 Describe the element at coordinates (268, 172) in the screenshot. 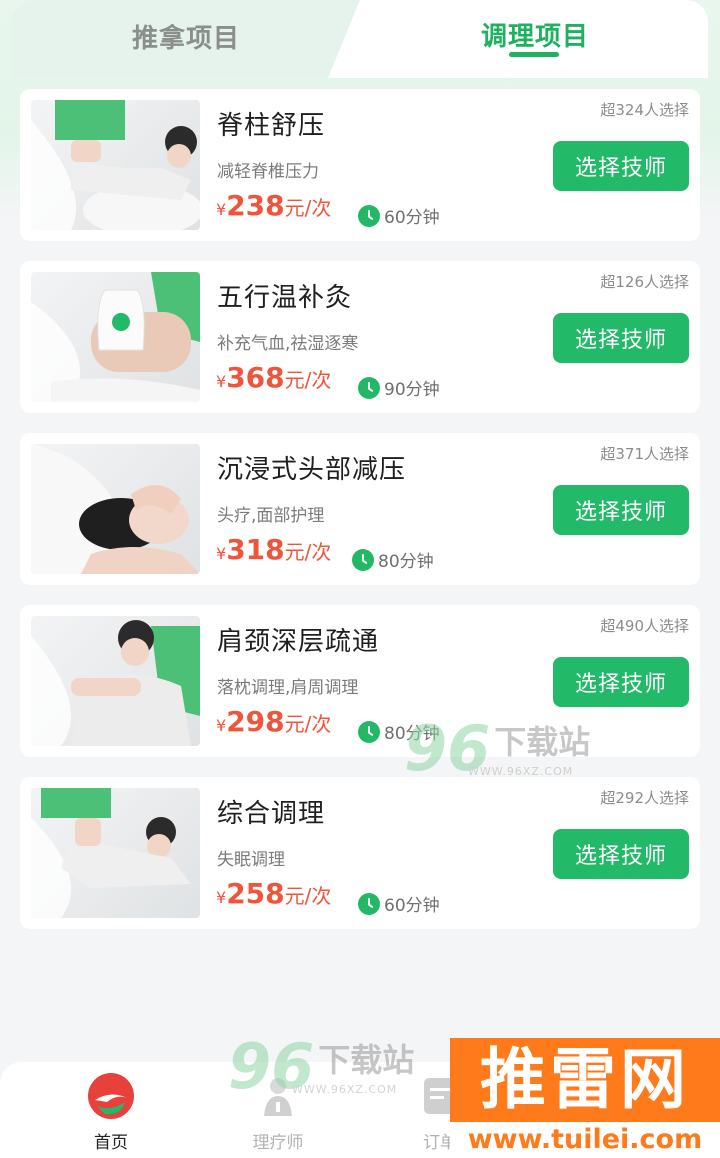

I see `service-description: 减轻脊椎压力` at that location.